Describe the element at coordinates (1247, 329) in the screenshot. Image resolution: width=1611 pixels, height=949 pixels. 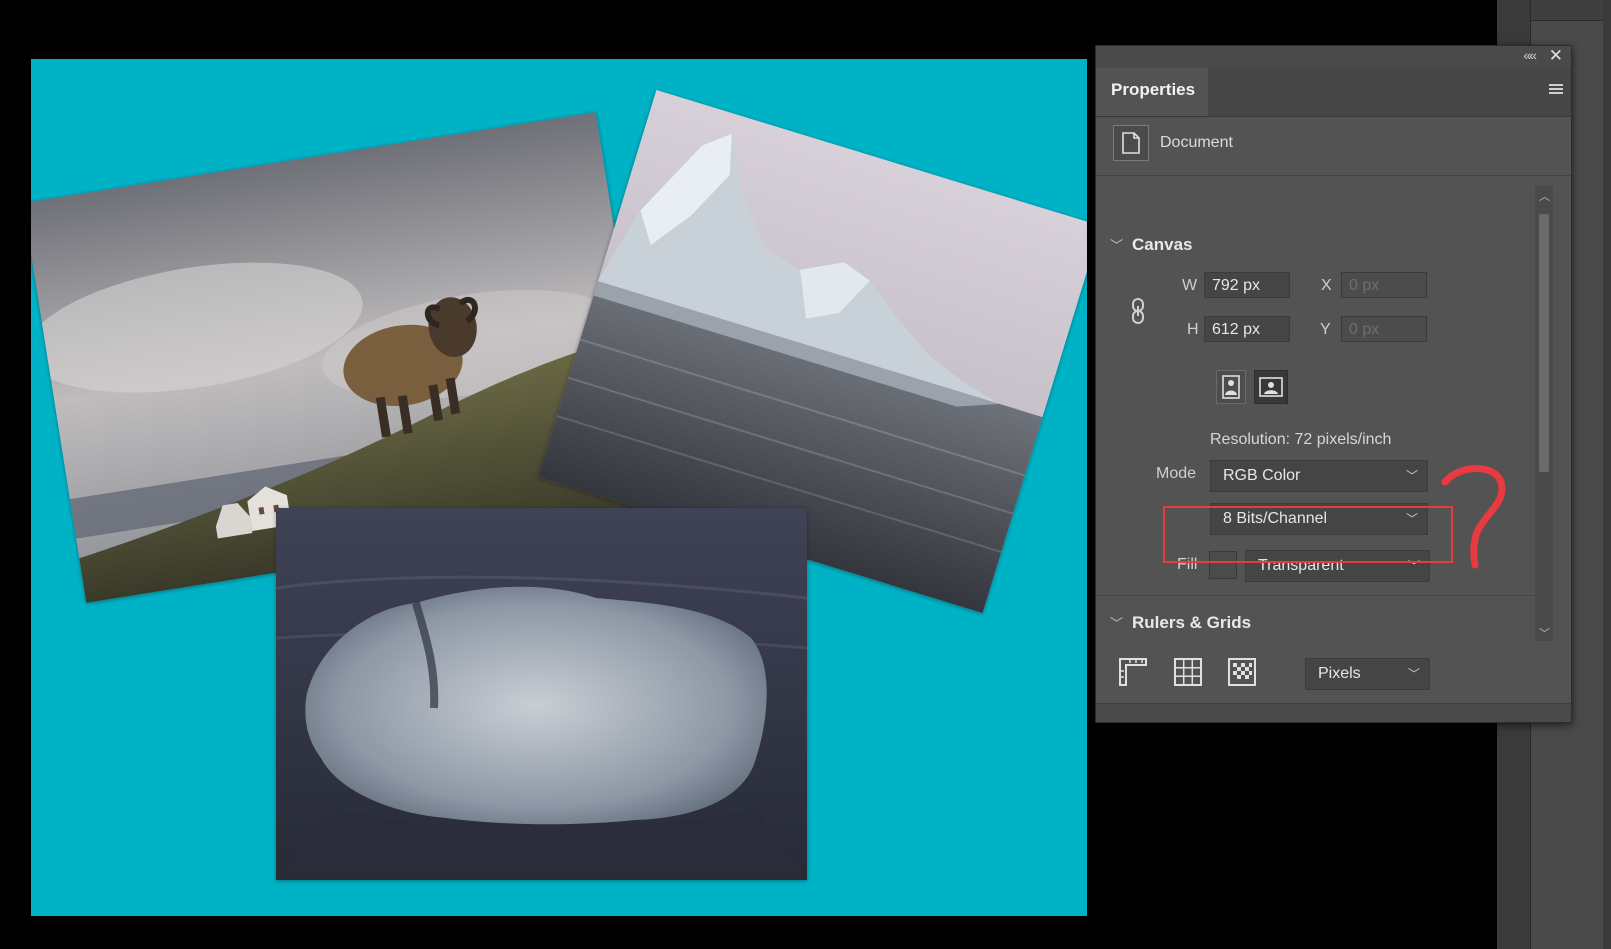
I see `height-field: 612 px` at that location.